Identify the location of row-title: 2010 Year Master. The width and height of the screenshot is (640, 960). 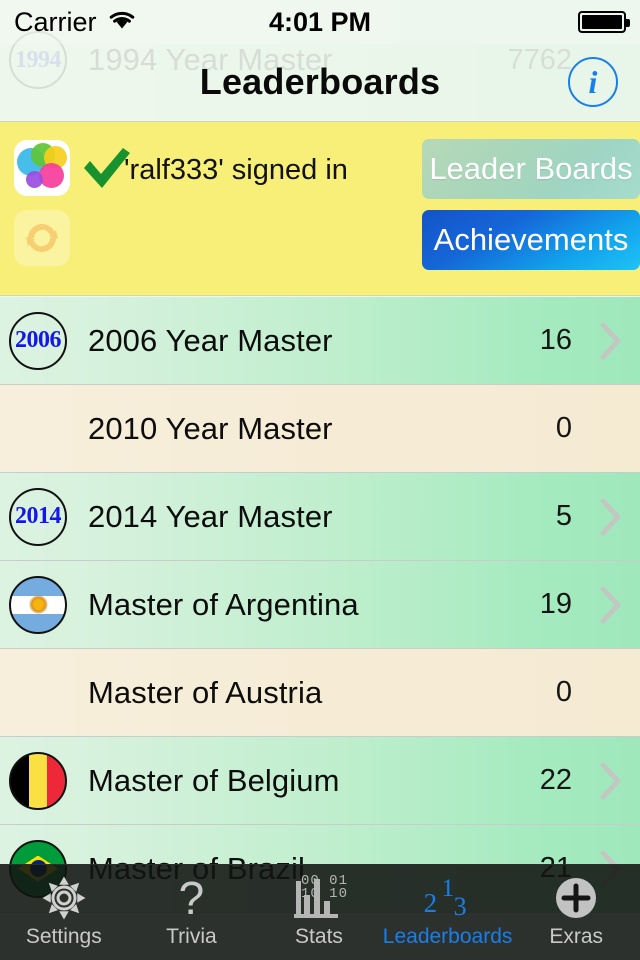
(210, 428).